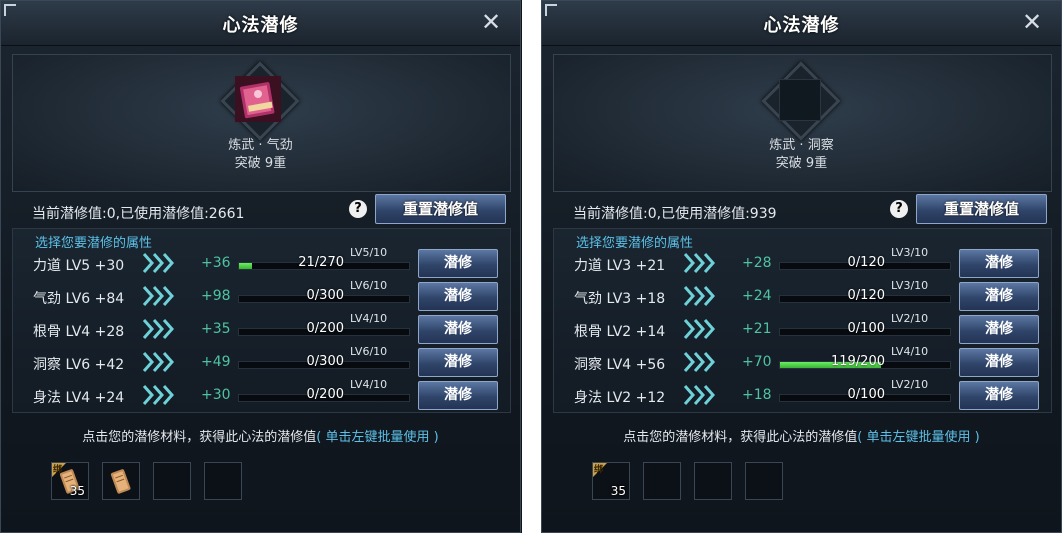 The width and height of the screenshot is (1062, 533). Describe the element at coordinates (79, 266) in the screenshot. I see `attribute-label: 力道 LV5 +30` at that location.